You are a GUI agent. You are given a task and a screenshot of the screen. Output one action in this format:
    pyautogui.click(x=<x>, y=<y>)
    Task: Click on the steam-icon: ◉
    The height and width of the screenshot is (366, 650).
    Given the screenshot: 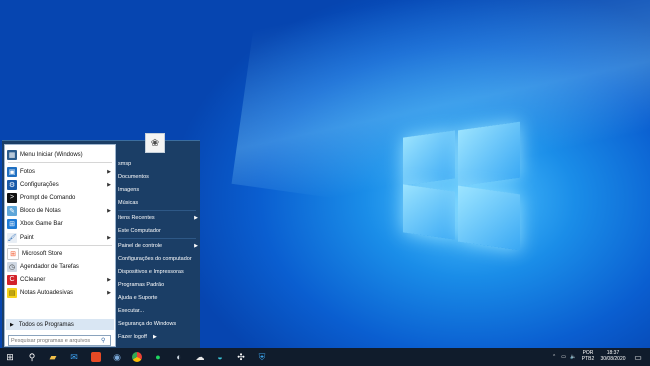 What is the action you would take?
    pyautogui.click(x=117, y=357)
    